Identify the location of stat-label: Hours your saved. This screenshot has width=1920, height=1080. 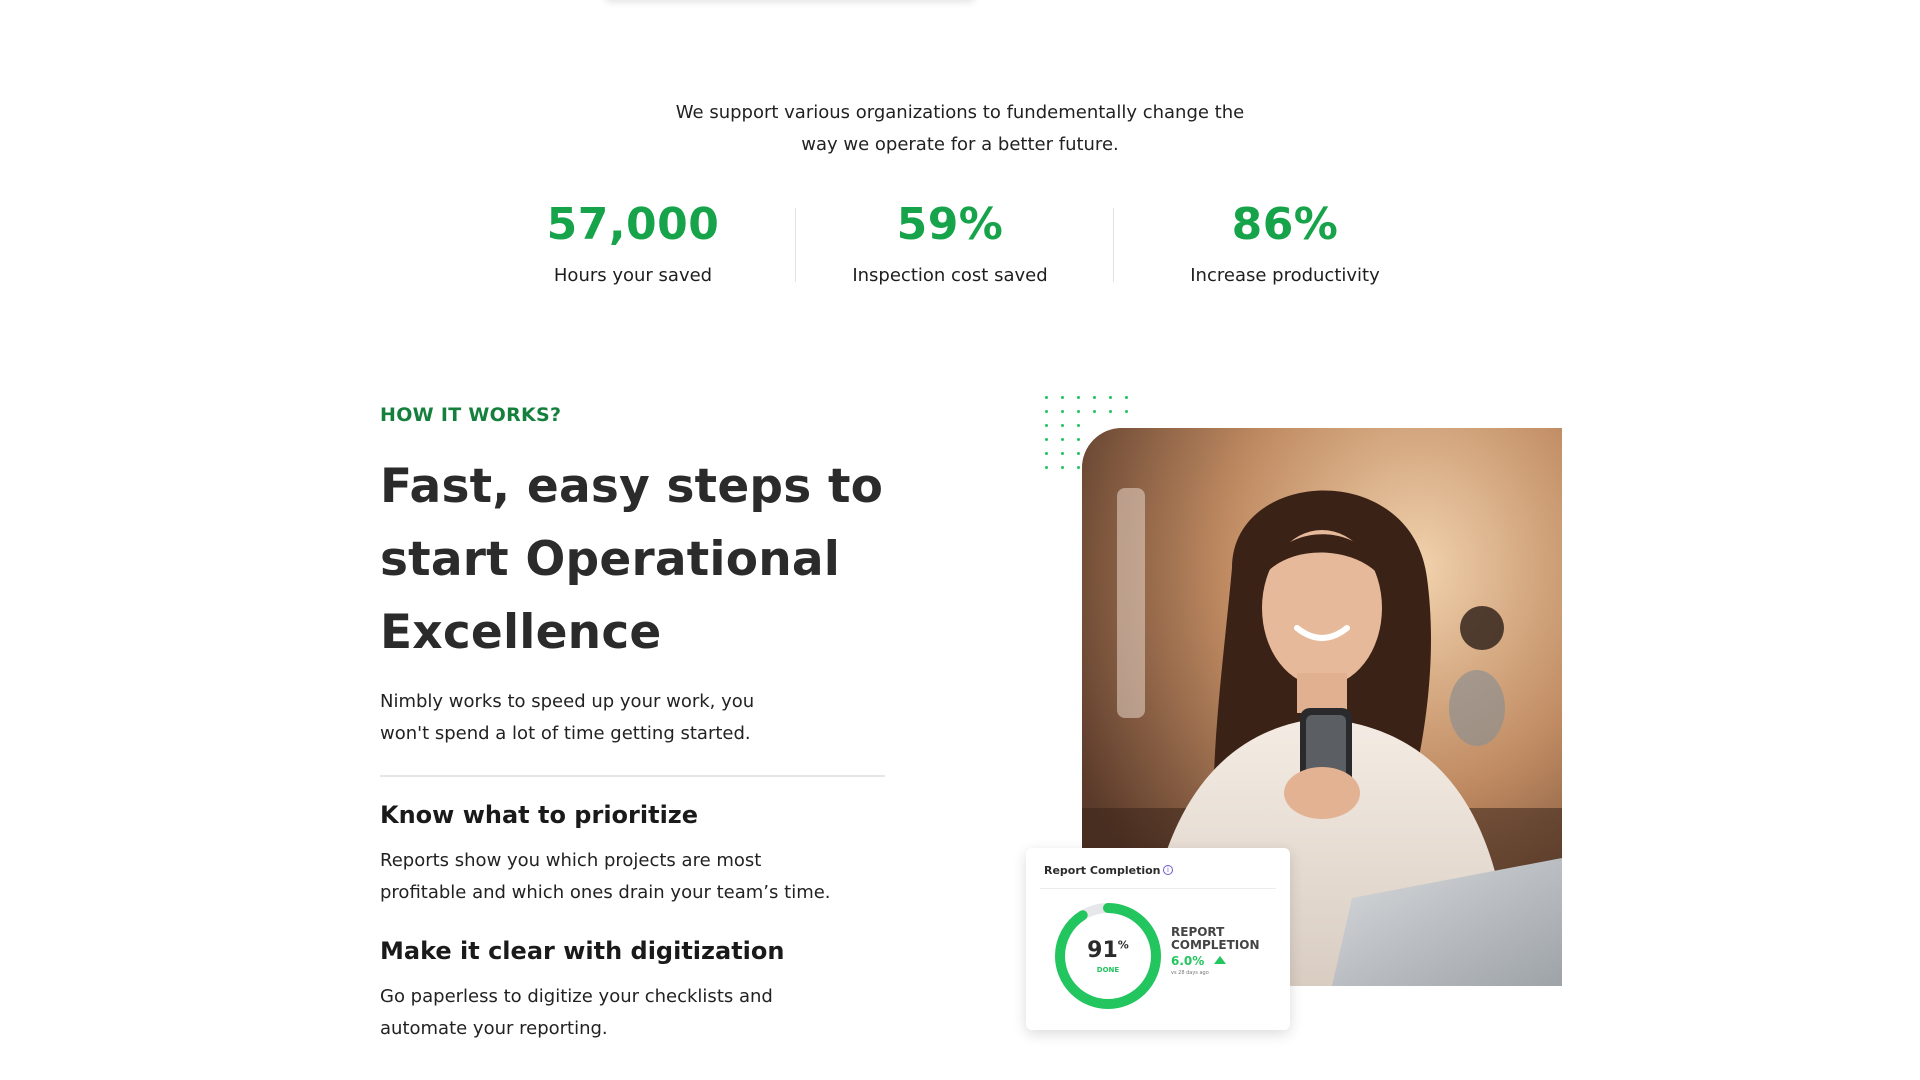
(633, 275).